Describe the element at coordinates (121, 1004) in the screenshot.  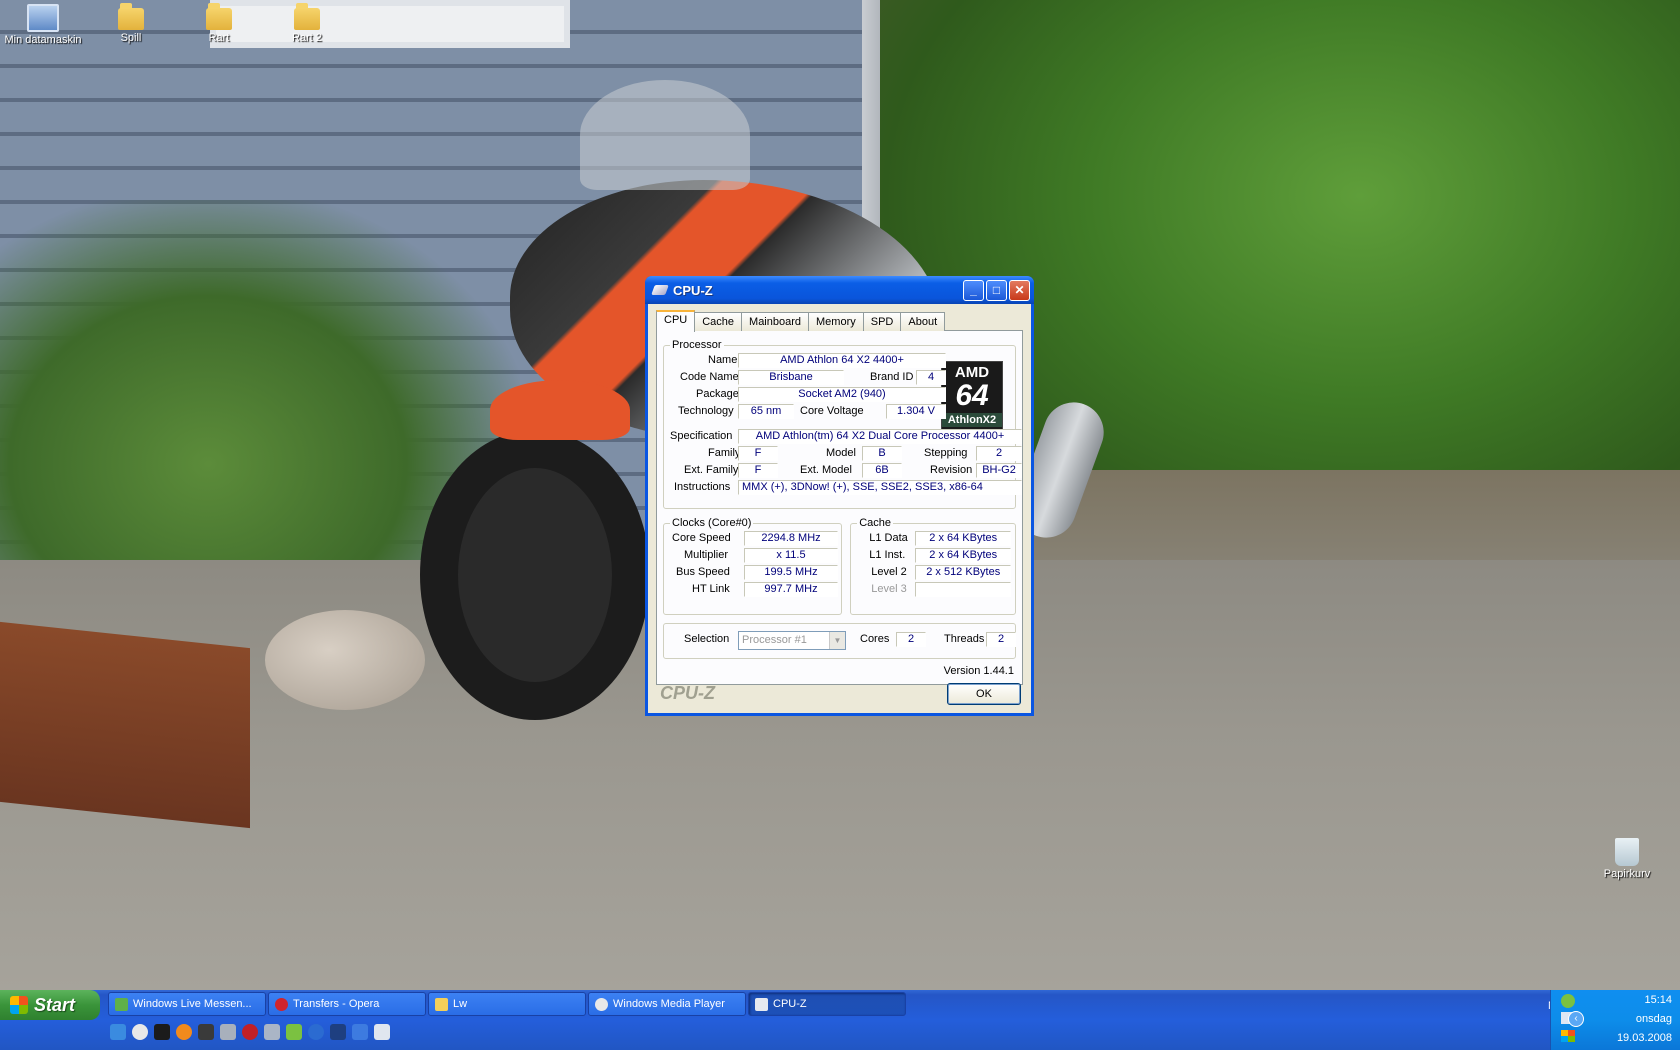
I see `messenger-icon` at that location.